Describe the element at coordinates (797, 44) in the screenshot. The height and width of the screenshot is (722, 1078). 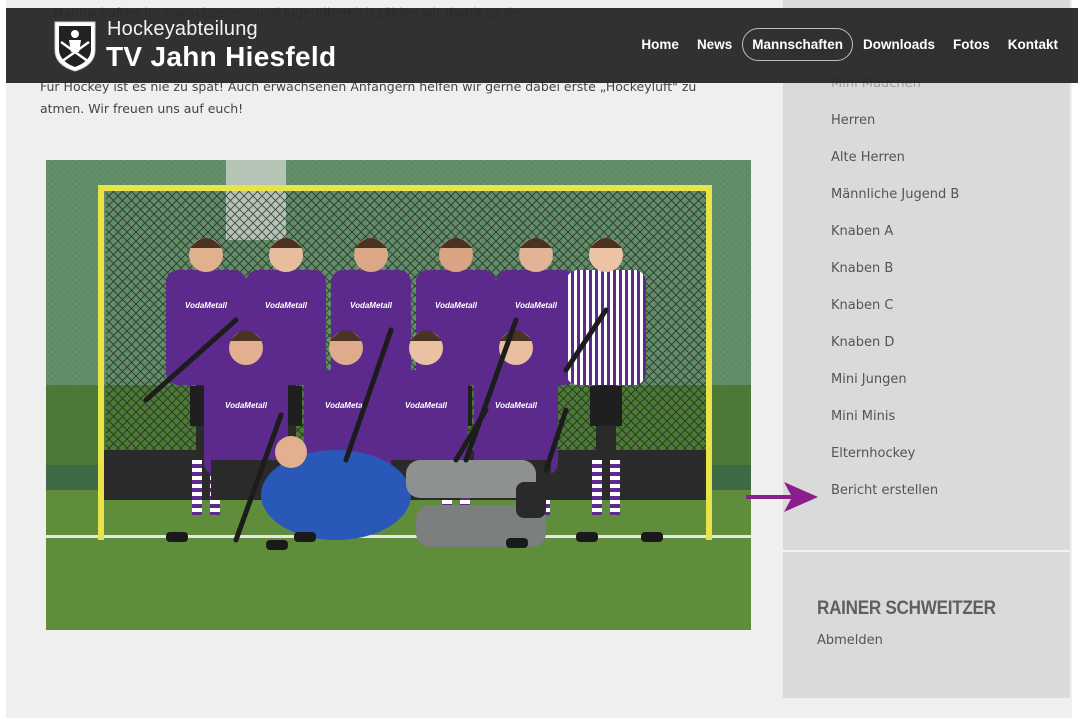
I see `nav-mannschaften: Mannschaften` at that location.